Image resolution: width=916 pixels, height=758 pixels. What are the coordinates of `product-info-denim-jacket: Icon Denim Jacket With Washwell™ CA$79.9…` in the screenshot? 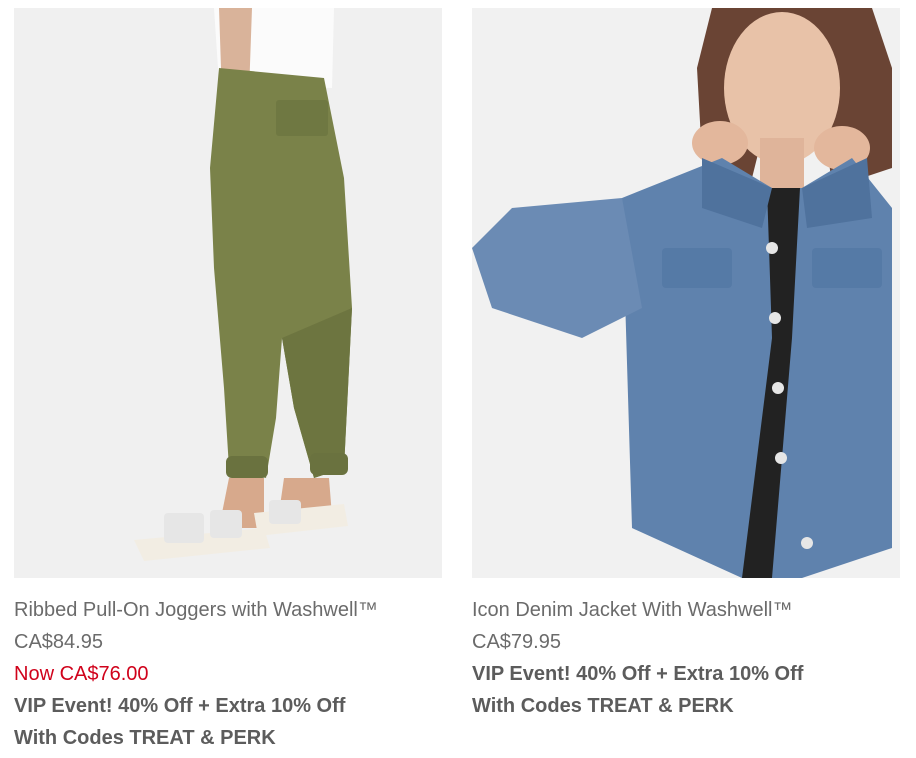 It's located at (686, 650).